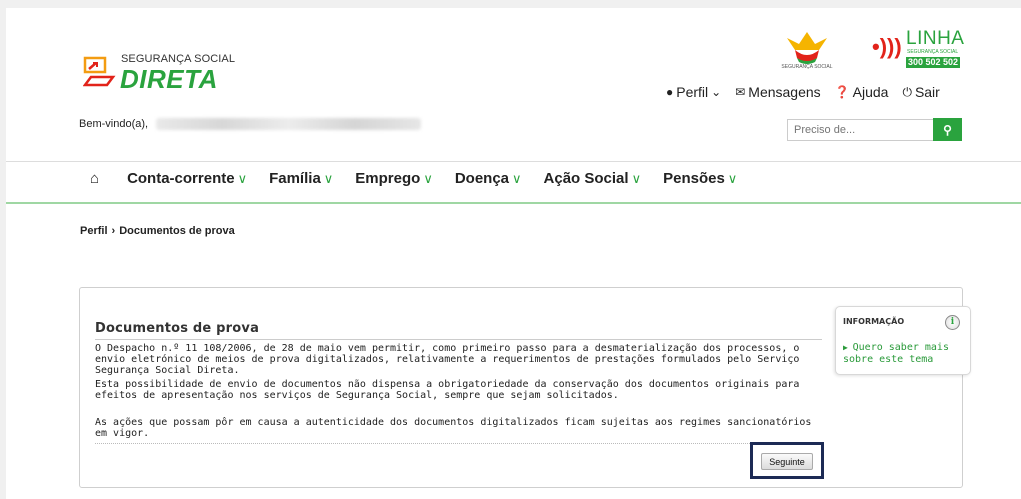  What do you see at coordinates (288, 124) in the screenshot?
I see `blurred-username` at bounding box center [288, 124].